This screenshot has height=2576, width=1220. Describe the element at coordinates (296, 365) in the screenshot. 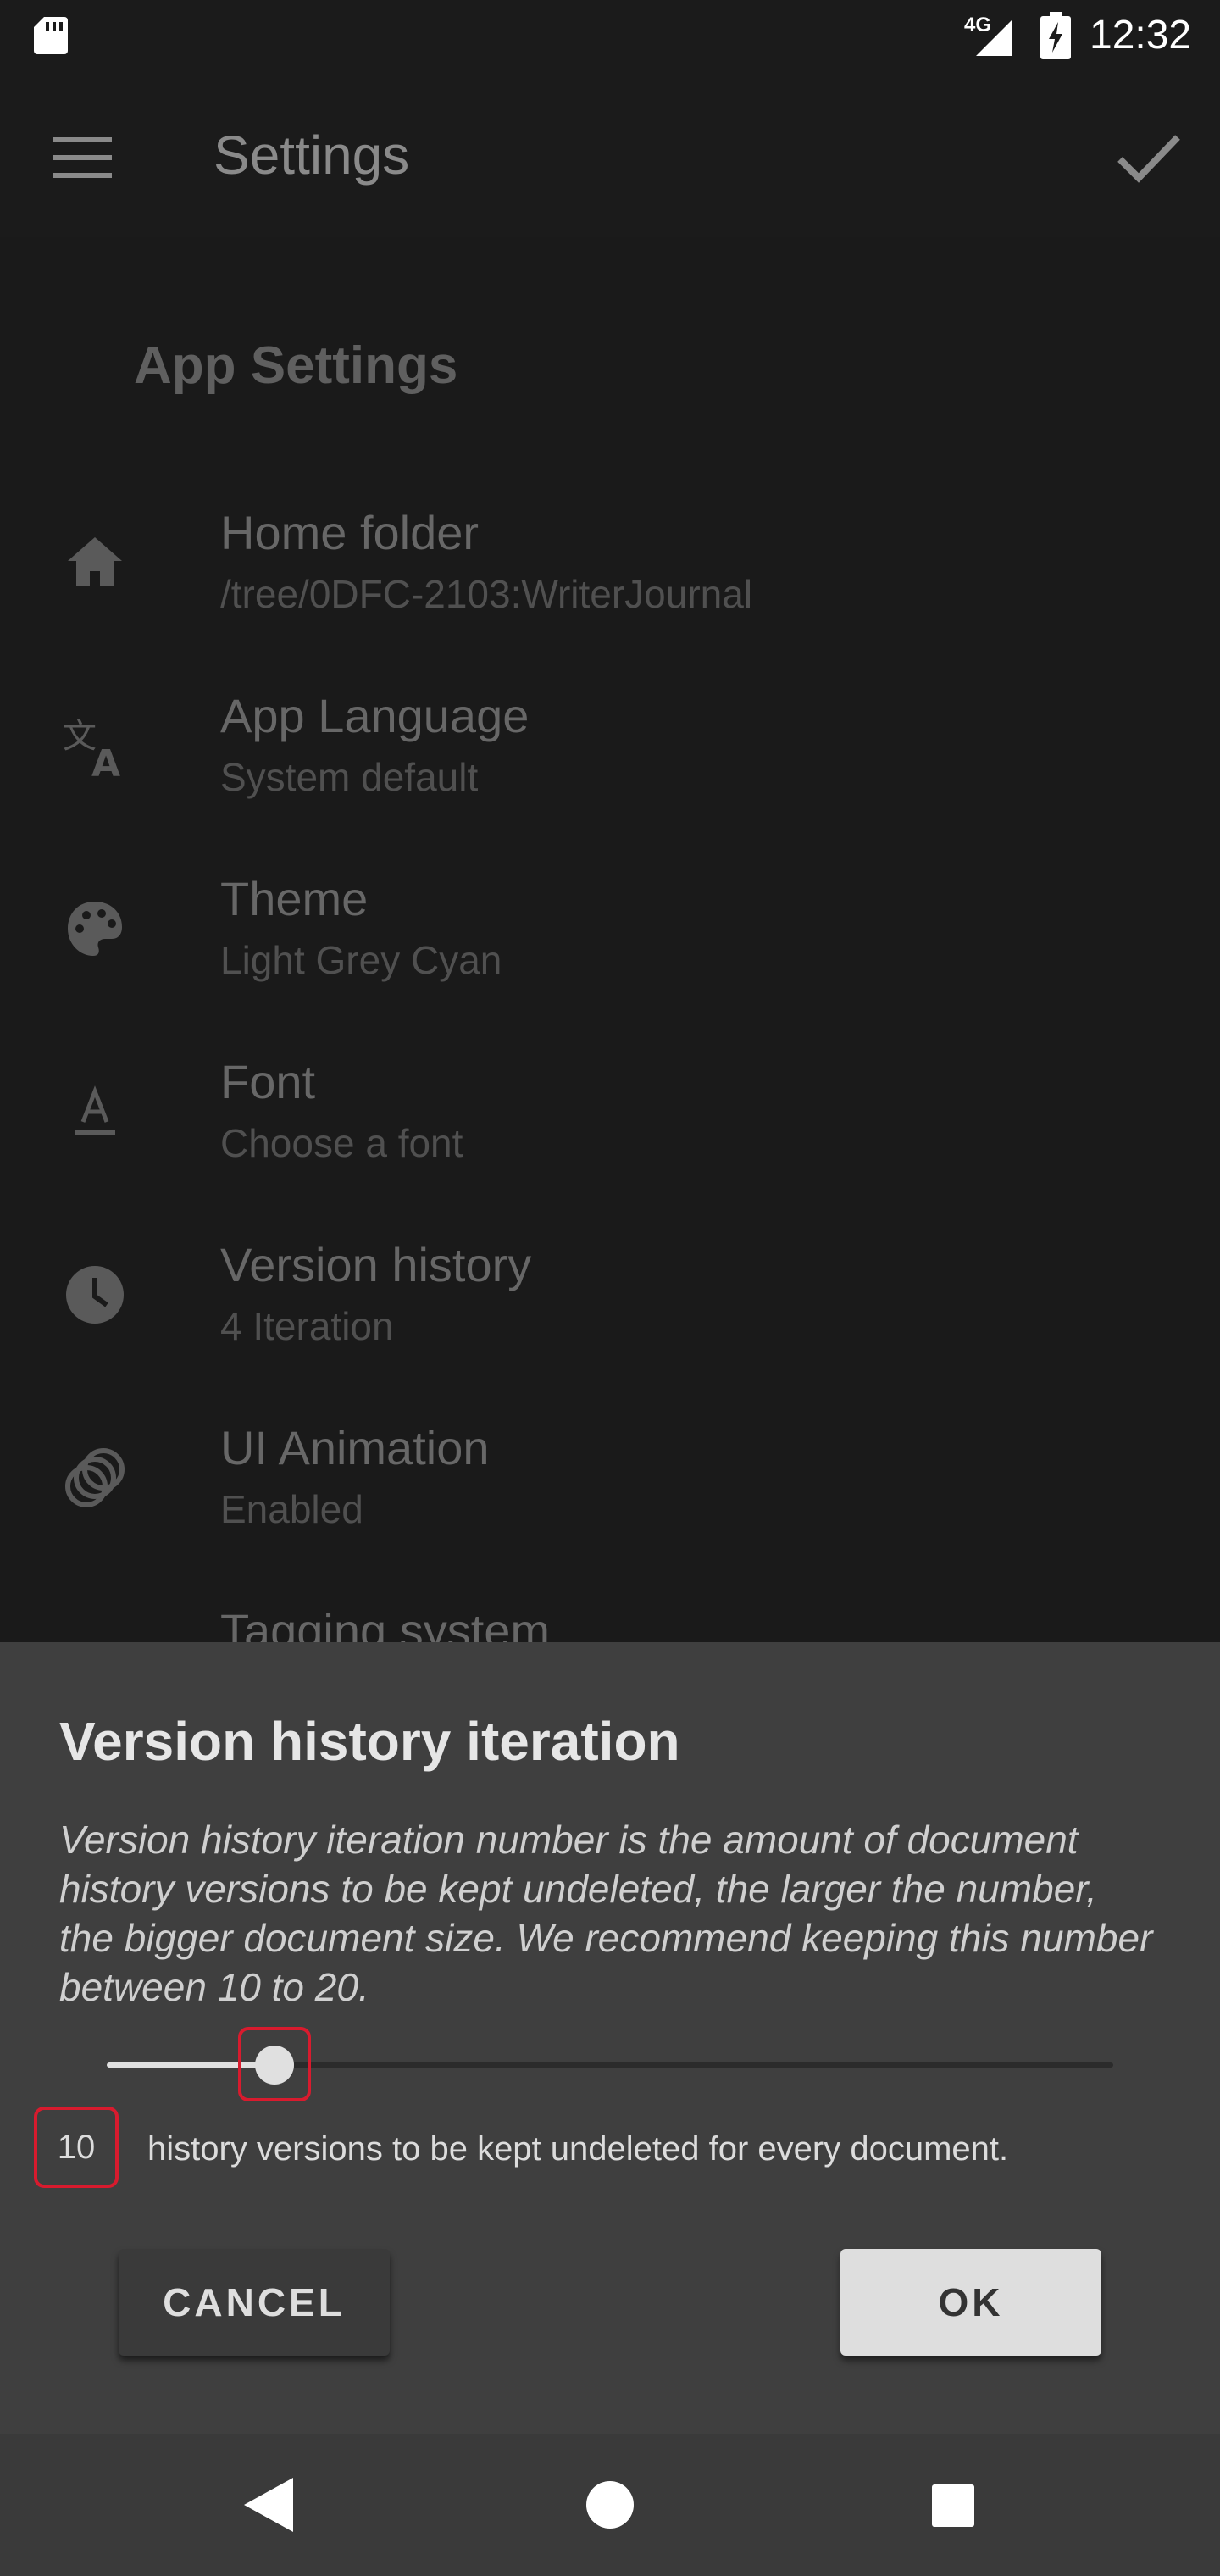

I see `section-title: App Settings` at that location.